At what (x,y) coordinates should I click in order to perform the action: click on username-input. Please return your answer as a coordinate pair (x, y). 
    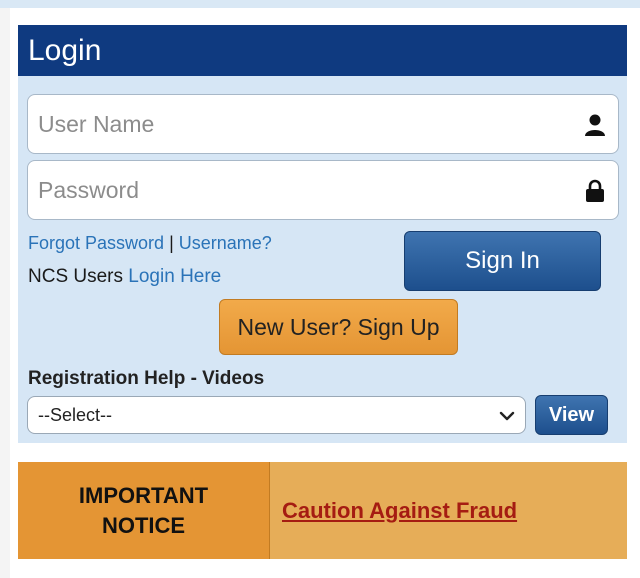
    Looking at the image, I should click on (298, 124).